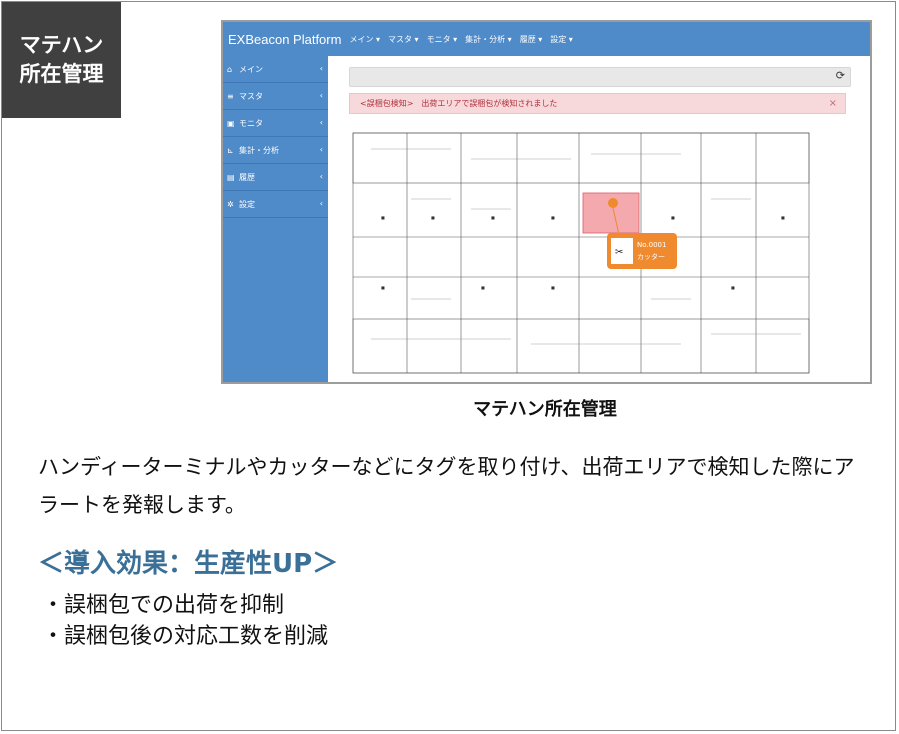 This screenshot has width=899, height=734. Describe the element at coordinates (364, 39) in the screenshot. I see `topnav-main: メイン ▾` at that location.